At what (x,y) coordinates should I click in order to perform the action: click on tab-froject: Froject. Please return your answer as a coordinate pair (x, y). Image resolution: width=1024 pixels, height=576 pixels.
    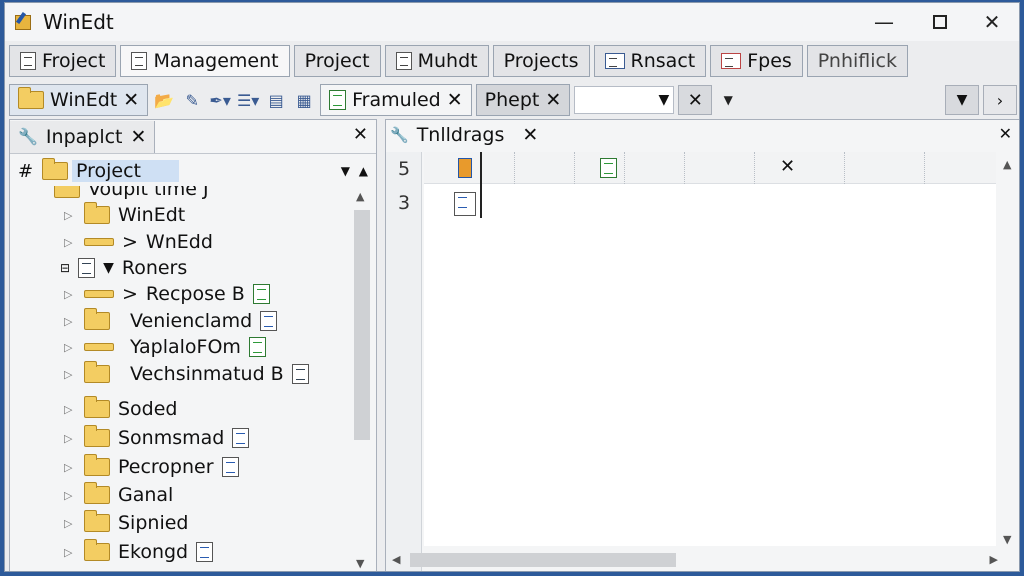
    Looking at the image, I should click on (63, 61).